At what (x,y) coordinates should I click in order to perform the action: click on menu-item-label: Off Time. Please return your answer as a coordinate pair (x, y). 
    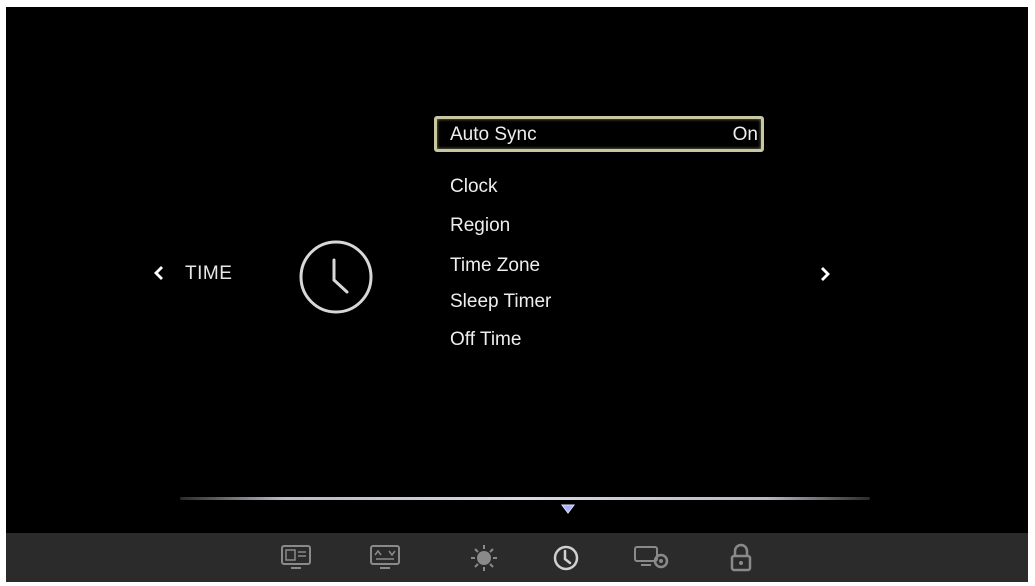
    Looking at the image, I should click on (486, 339).